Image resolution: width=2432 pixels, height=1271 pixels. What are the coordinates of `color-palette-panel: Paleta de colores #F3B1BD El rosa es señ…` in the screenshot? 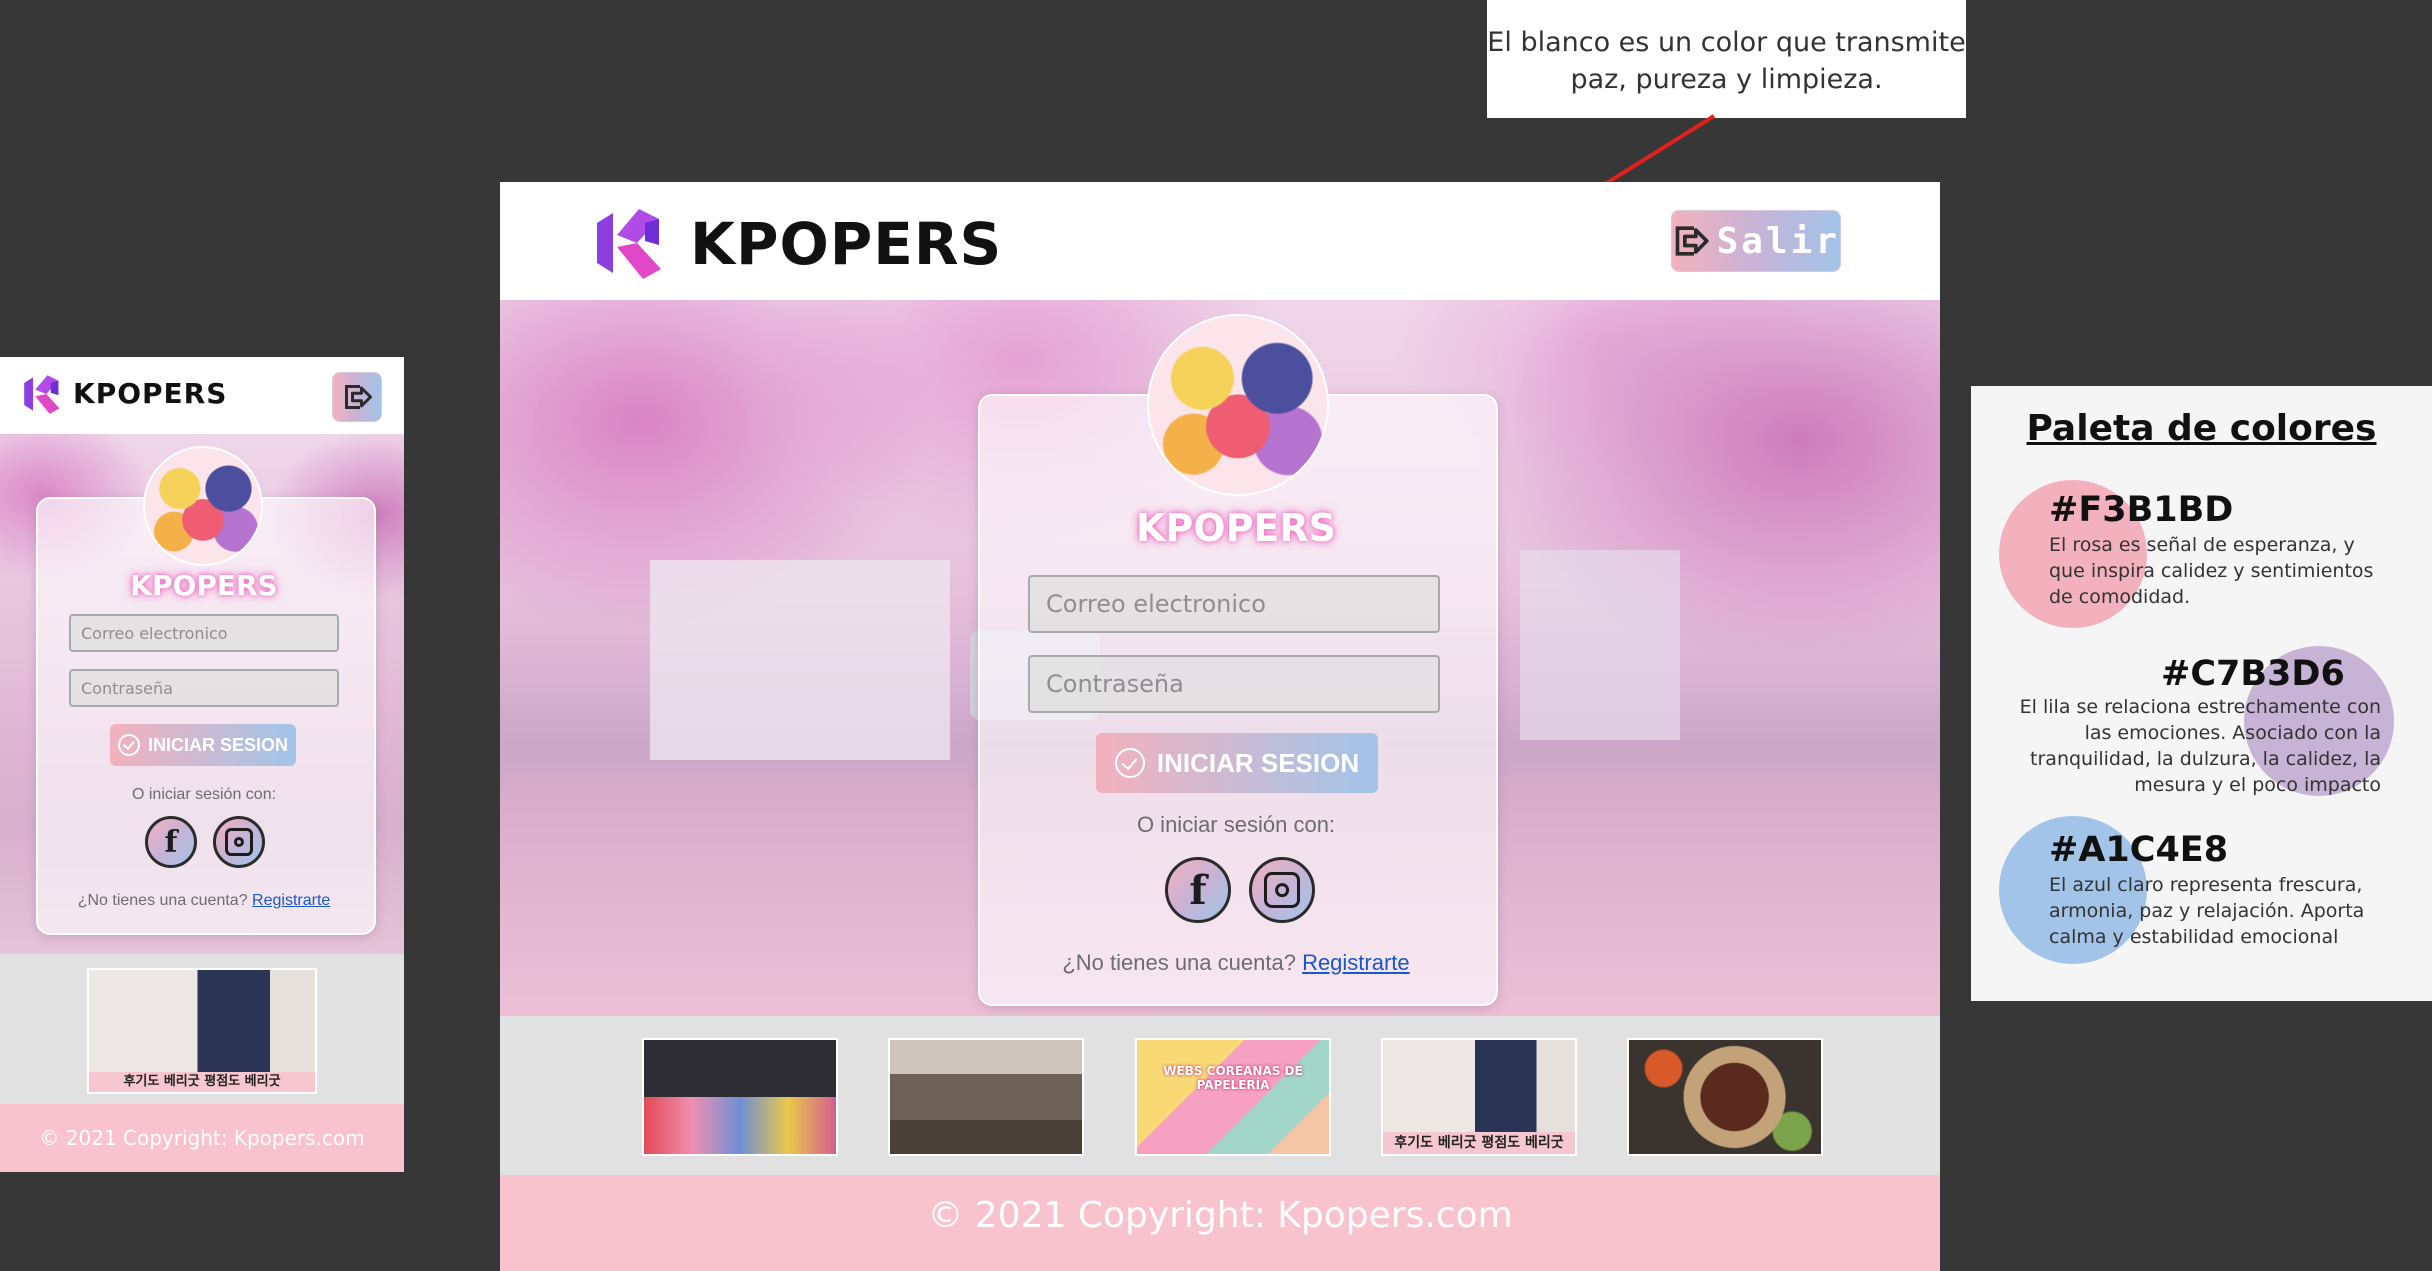 It's located at (2201, 693).